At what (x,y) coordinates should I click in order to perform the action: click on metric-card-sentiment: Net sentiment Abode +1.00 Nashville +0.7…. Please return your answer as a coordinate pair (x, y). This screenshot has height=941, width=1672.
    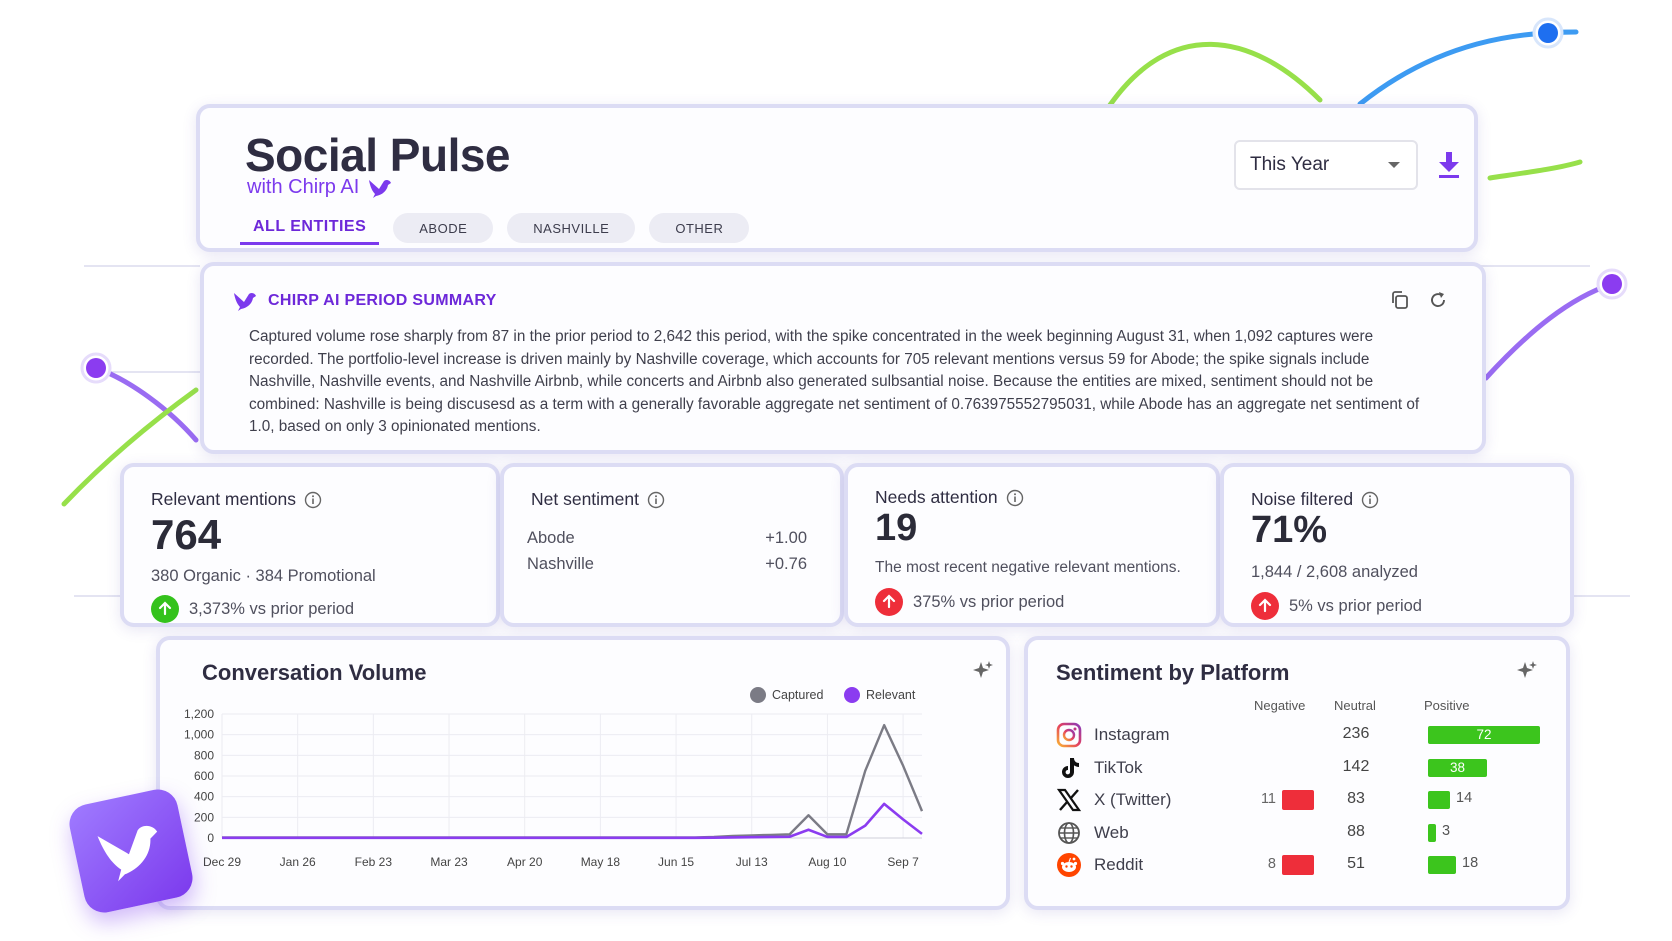
    Looking at the image, I should click on (672, 545).